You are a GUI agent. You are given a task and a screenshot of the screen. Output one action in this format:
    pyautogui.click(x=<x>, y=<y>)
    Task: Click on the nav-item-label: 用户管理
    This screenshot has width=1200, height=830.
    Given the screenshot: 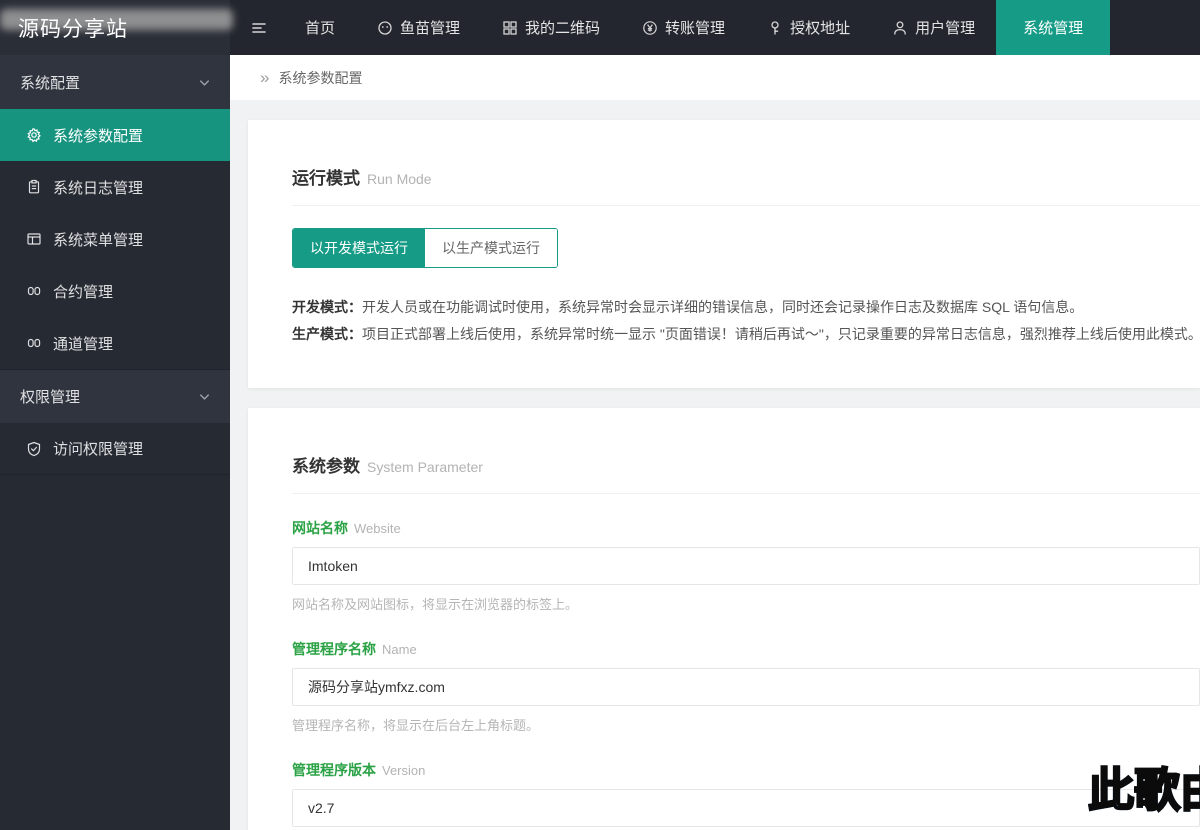 What is the action you would take?
    pyautogui.click(x=945, y=28)
    